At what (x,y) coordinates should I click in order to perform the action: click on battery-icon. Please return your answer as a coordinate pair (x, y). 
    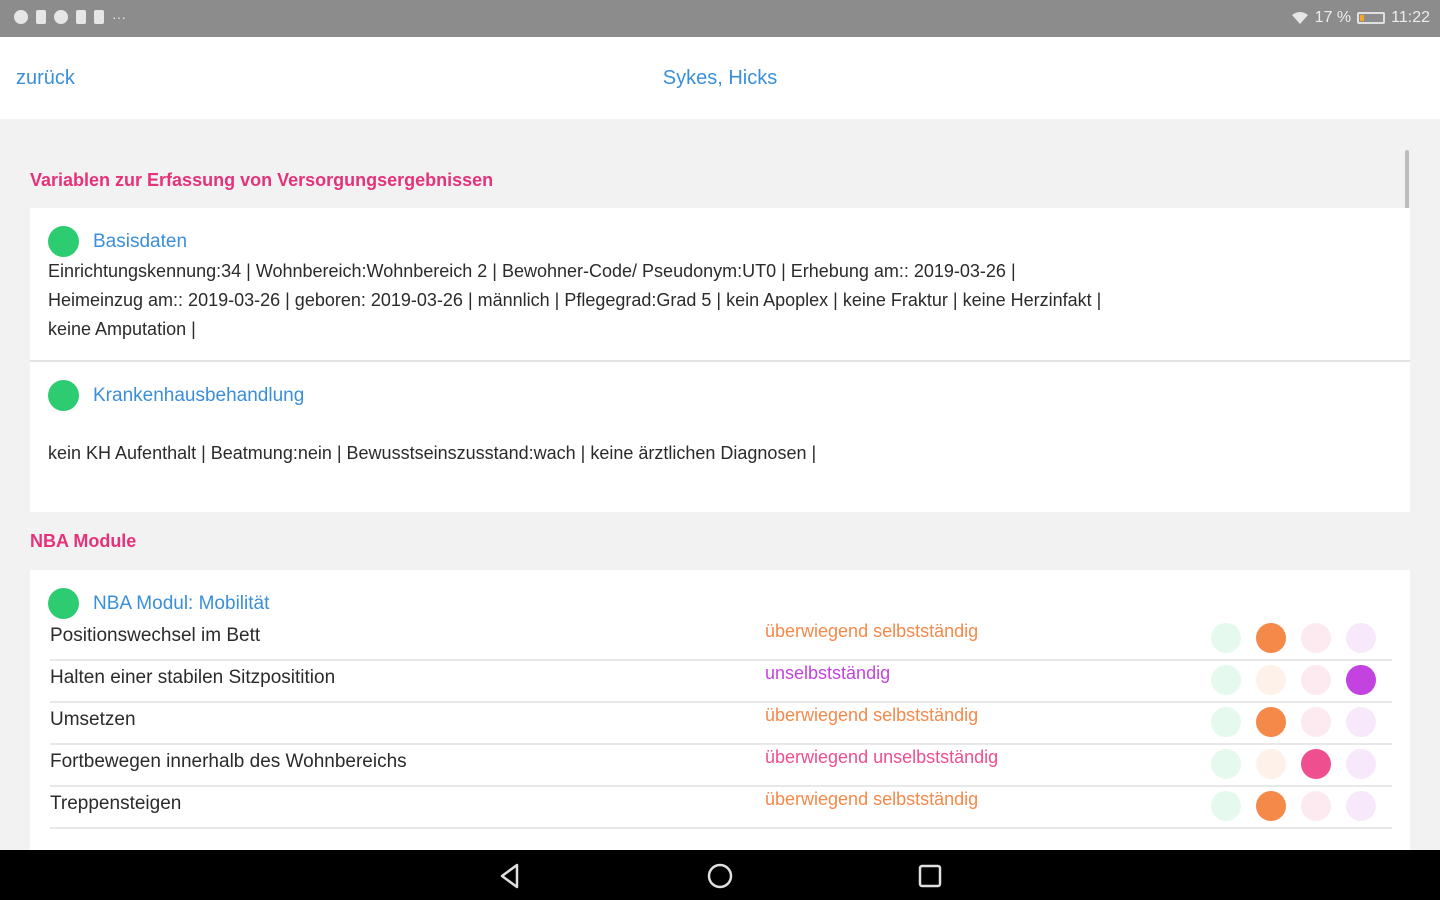
    Looking at the image, I should click on (1371, 18).